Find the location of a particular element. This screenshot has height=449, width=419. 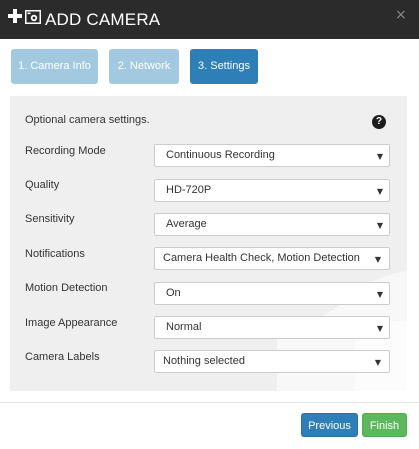

sensitivity-value: Average is located at coordinates (186, 224).